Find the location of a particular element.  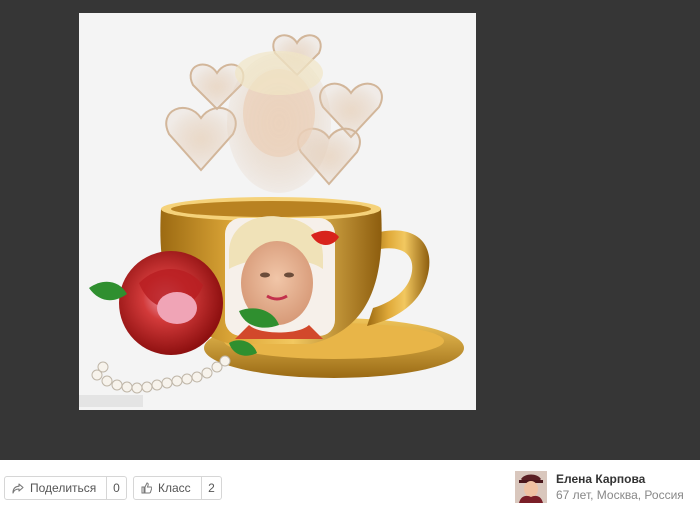

like-button: Класс is located at coordinates (168, 488).